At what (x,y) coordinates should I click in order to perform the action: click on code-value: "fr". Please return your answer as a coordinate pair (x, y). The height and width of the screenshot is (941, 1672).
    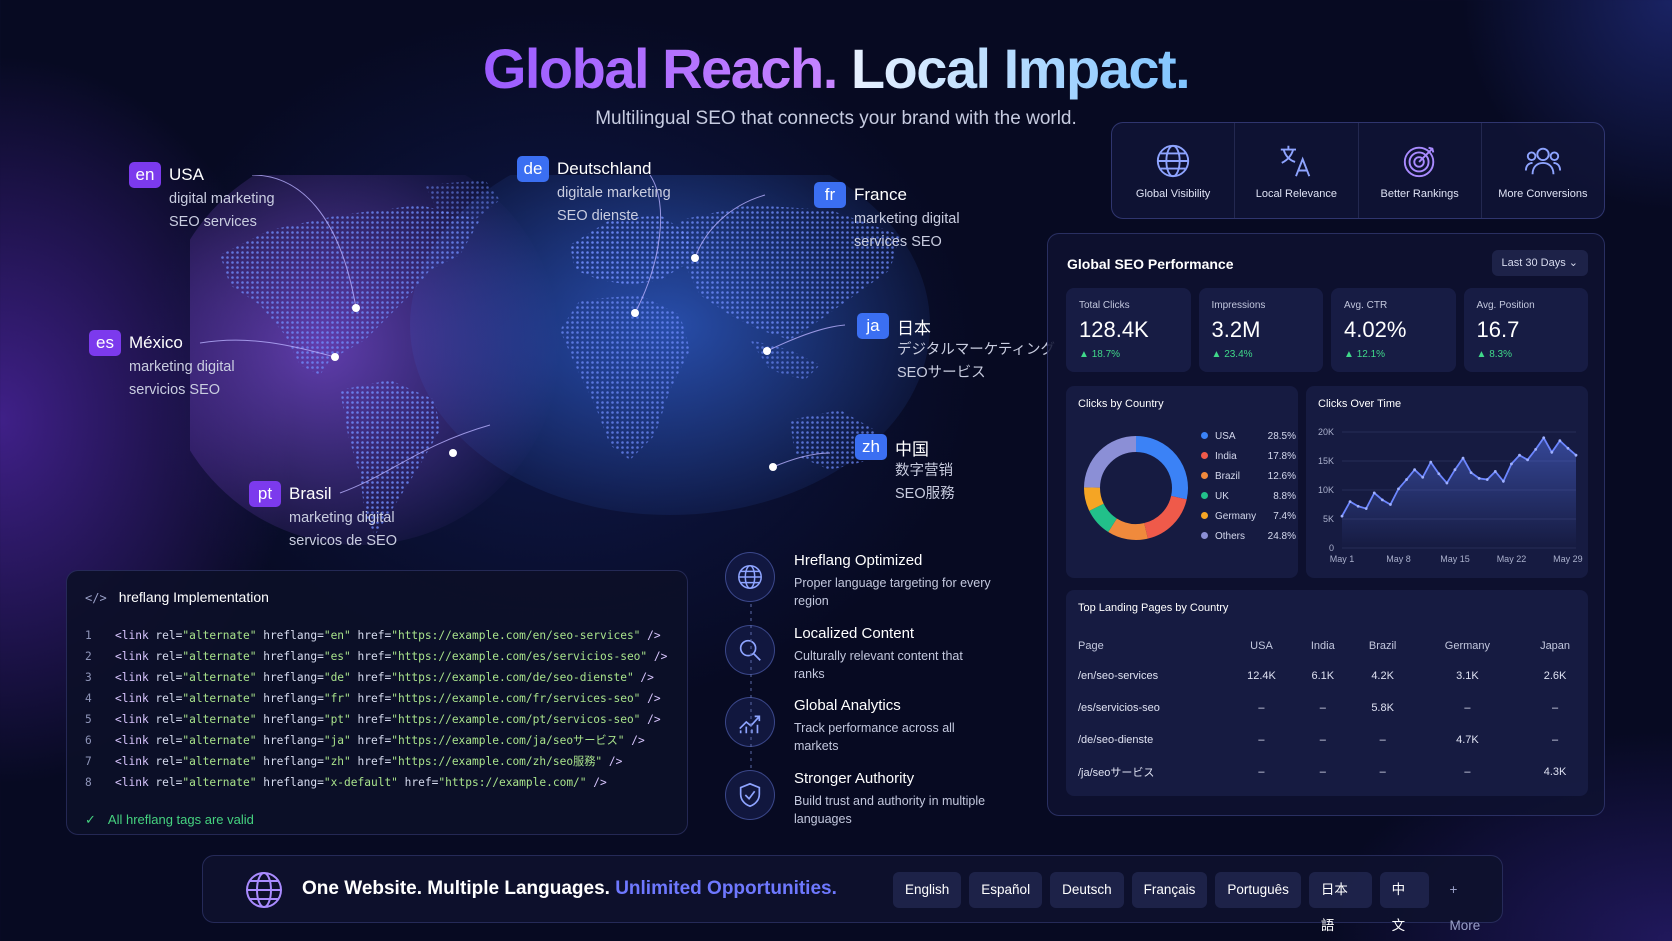
    Looking at the image, I should click on (337, 698).